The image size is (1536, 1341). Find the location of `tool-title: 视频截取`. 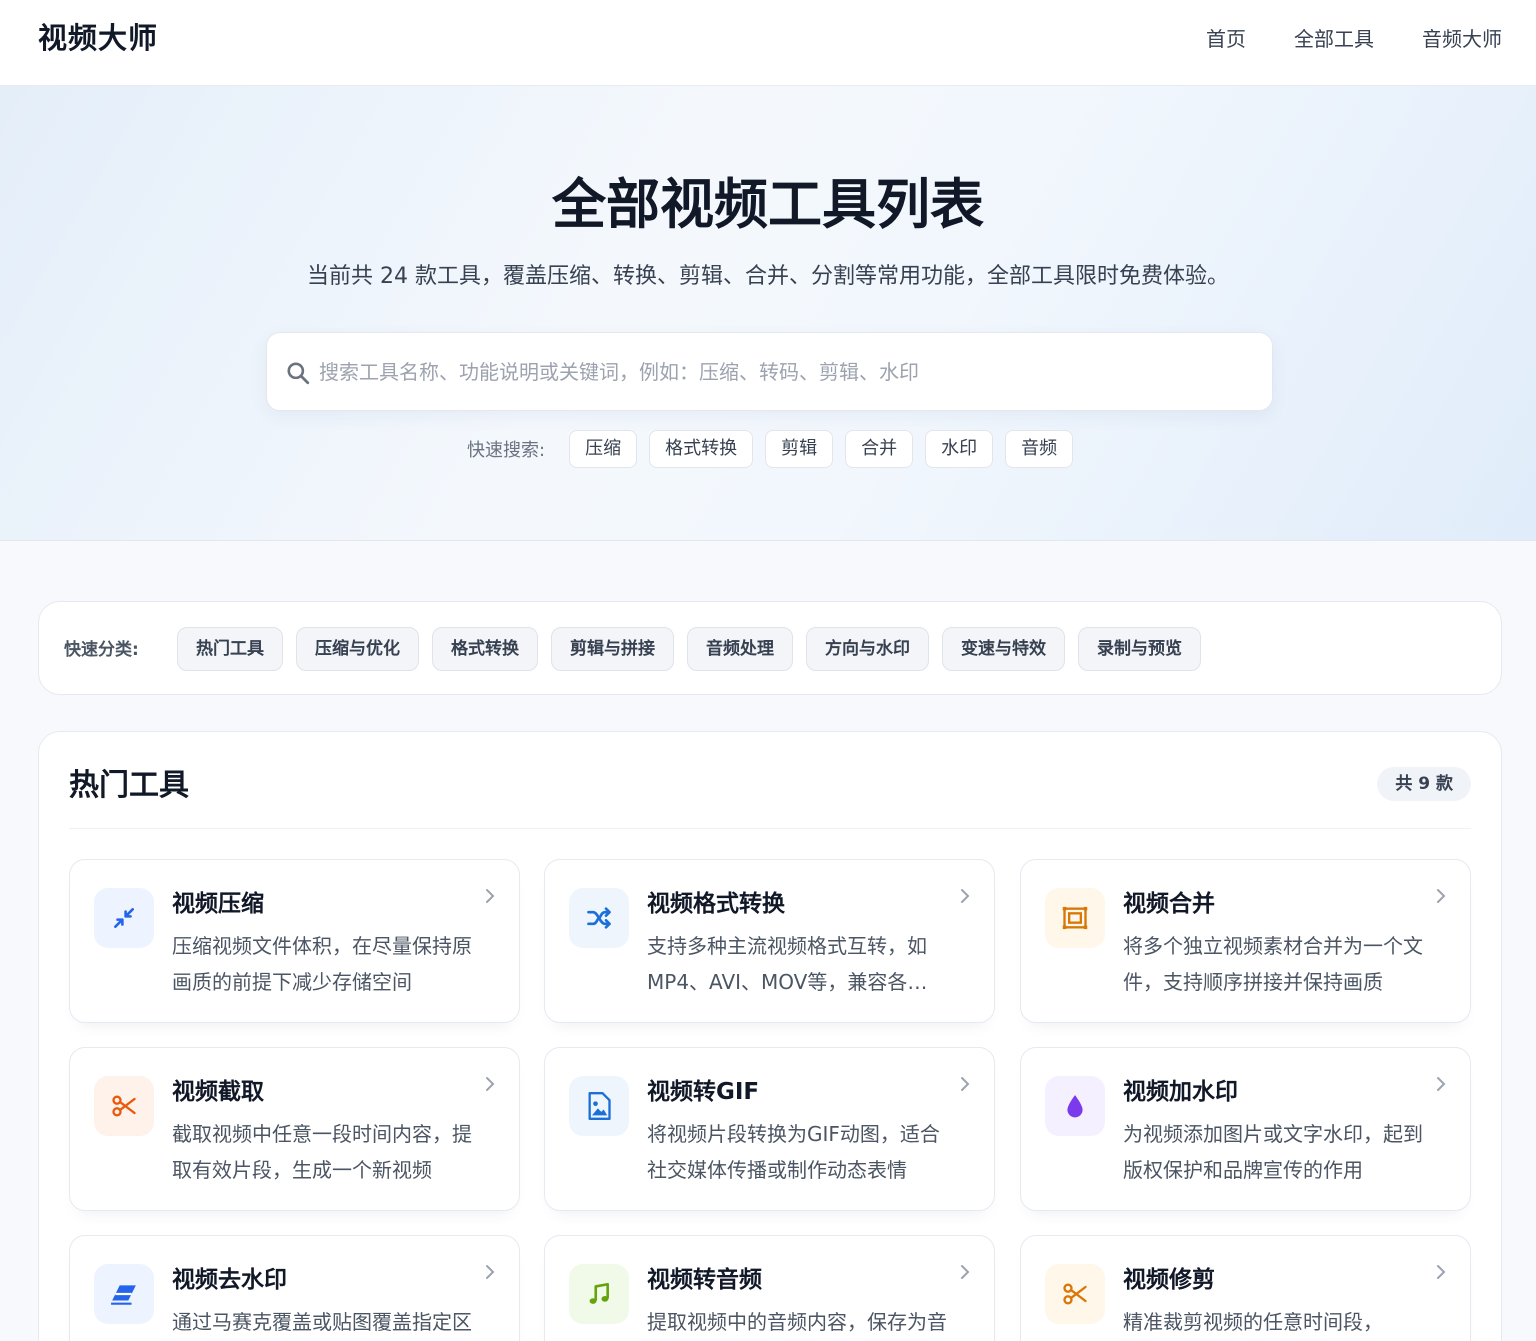

tool-title: 视频截取 is located at coordinates (218, 1092).